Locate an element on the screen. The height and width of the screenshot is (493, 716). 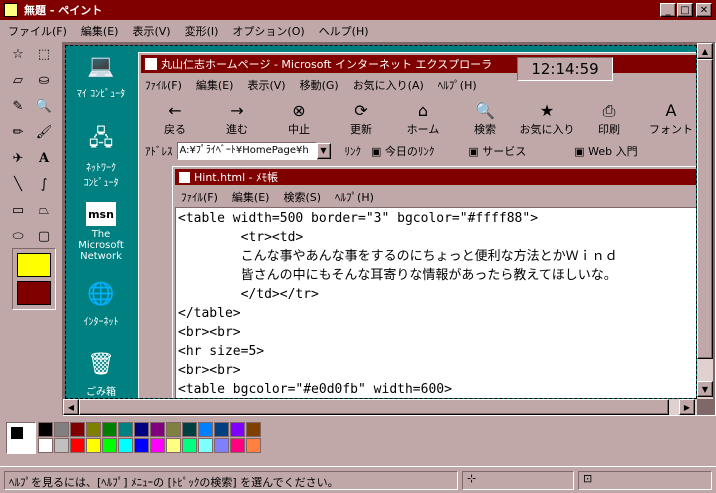
paint-menu-item: 表示(V) is located at coordinates (151, 31).